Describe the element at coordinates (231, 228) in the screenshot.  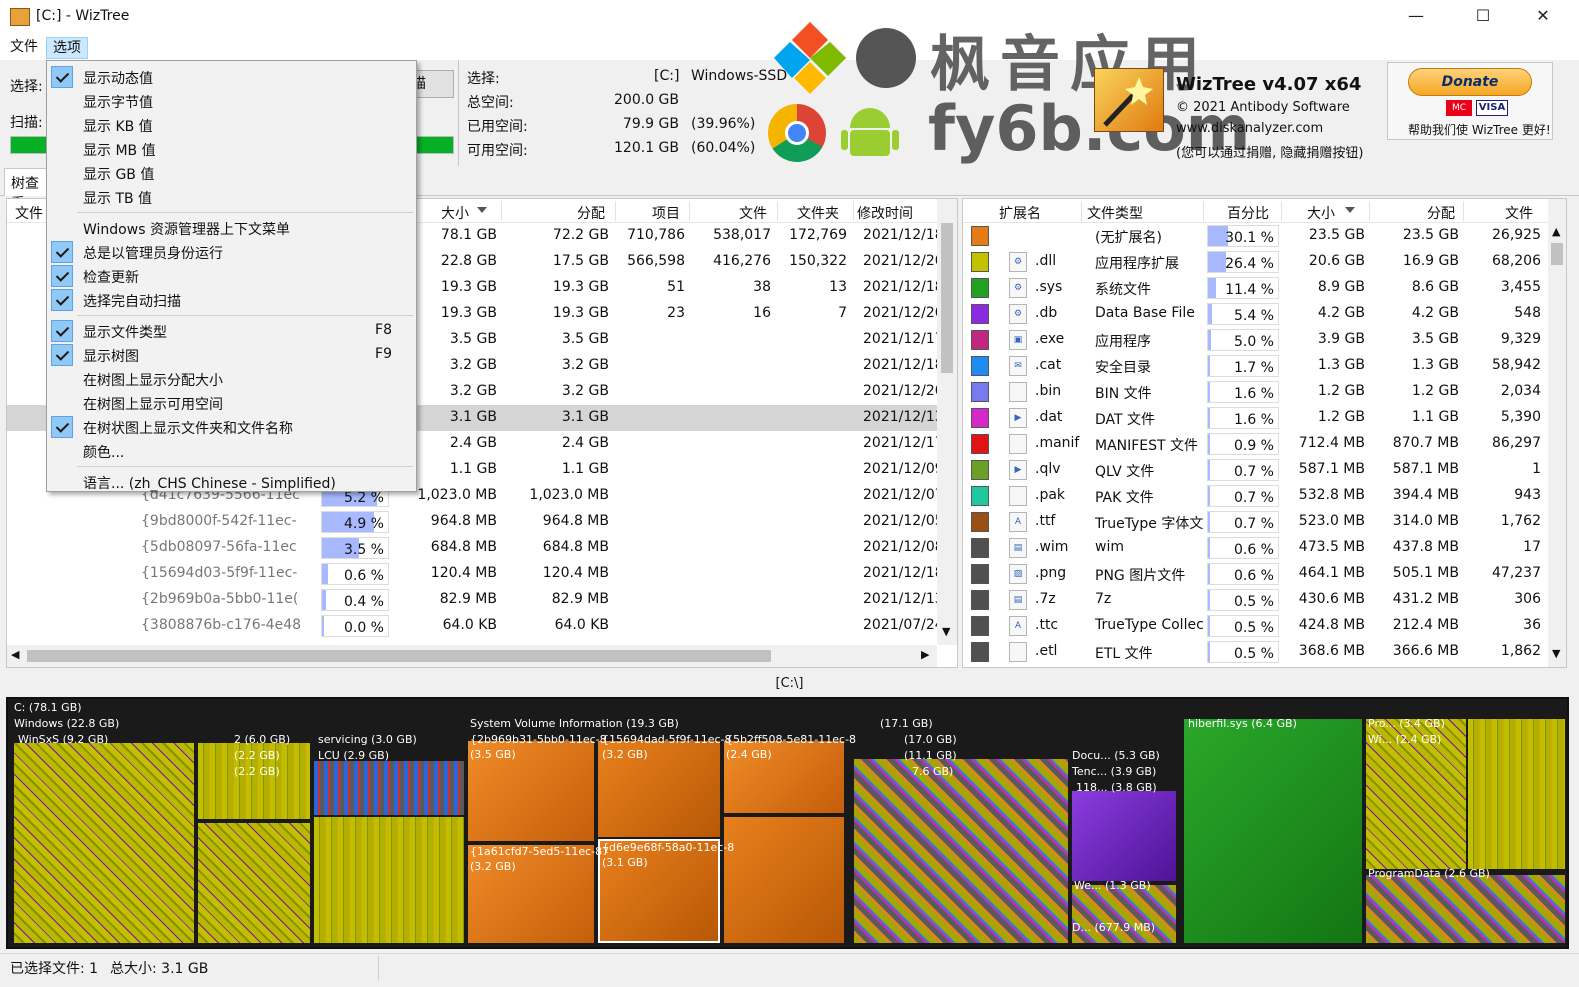
I see `options-menu-item: Windows 资源管理器上下文菜单` at that location.